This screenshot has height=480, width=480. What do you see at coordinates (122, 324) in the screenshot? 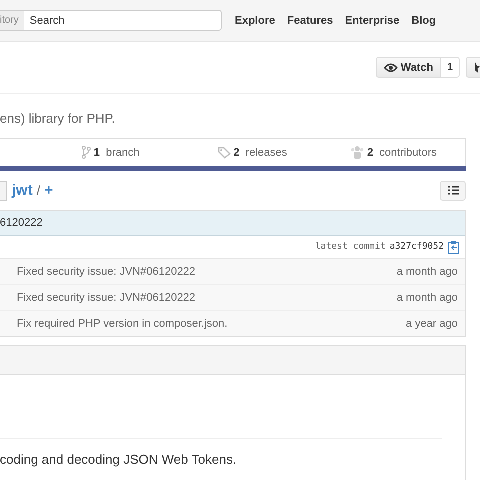
I see `file-commit-message: Fix required PHP version in composer.json.` at bounding box center [122, 324].